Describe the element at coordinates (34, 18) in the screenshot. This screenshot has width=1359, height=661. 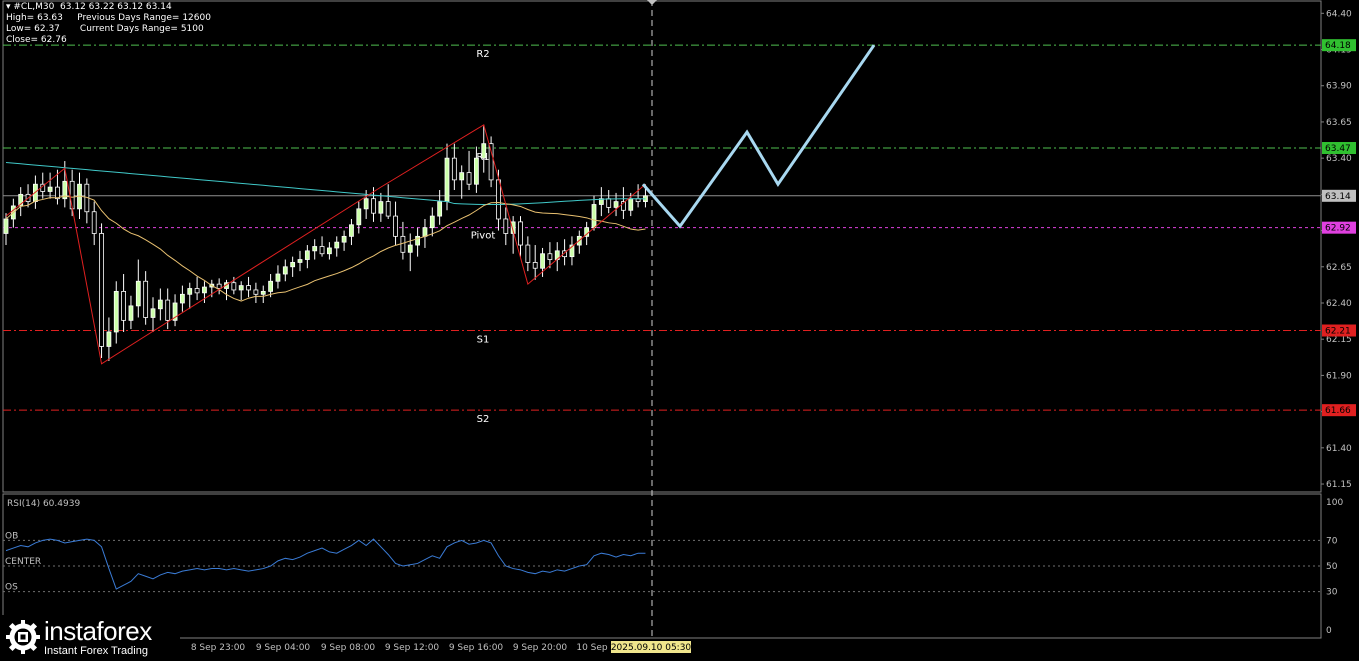
I see `high-value: High= 63.63` at that location.